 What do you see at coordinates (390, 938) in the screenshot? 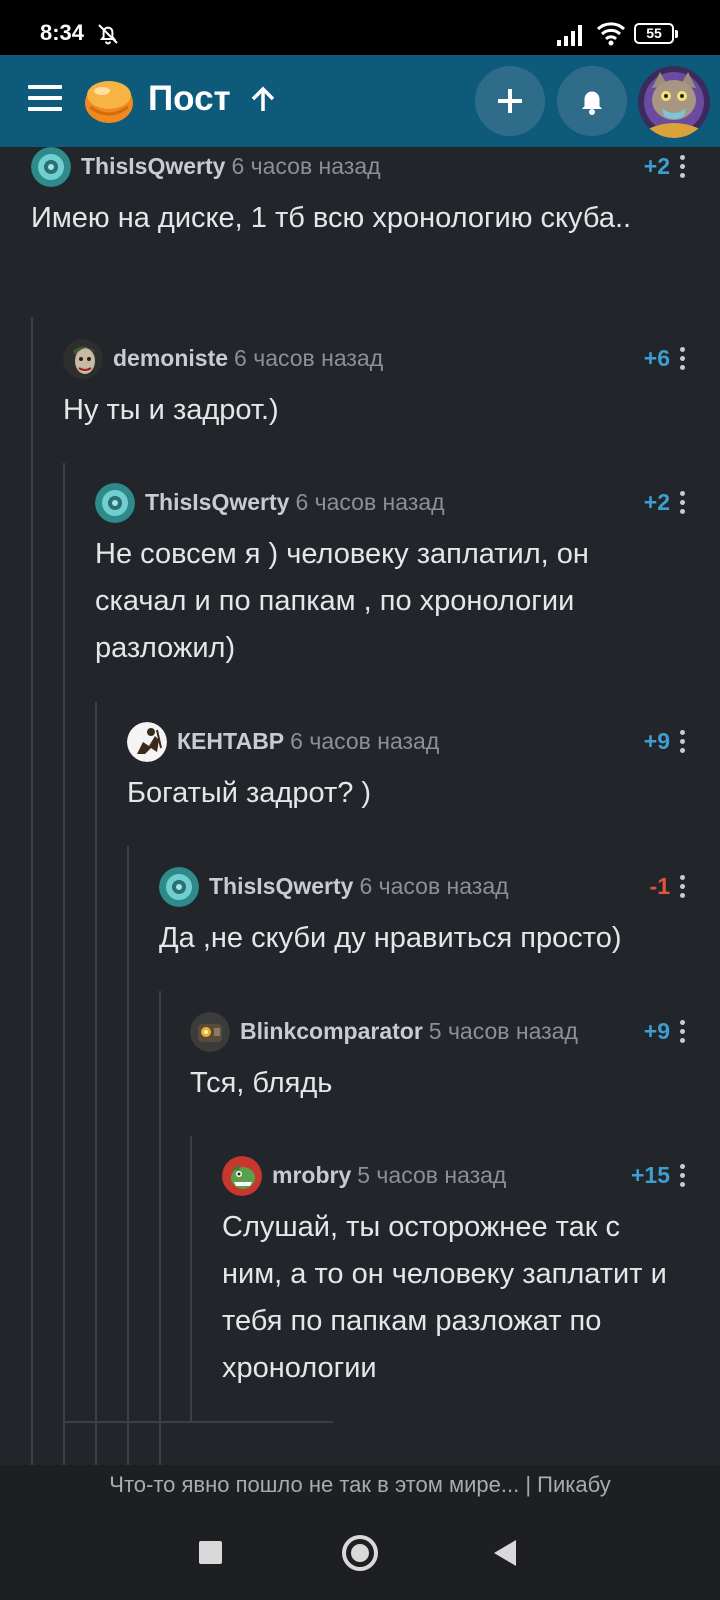
I see `comment-text: Да ,не скуби ду нравиться просто)` at bounding box center [390, 938].